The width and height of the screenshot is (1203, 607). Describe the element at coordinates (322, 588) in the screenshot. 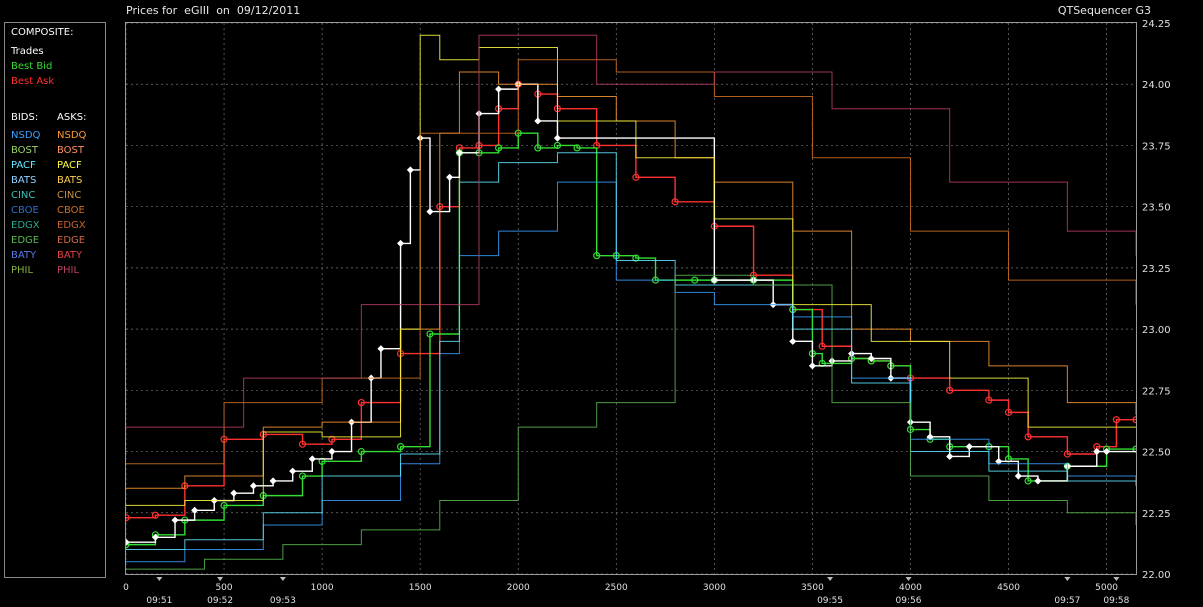

I see `x-tick-label: 1000` at that location.